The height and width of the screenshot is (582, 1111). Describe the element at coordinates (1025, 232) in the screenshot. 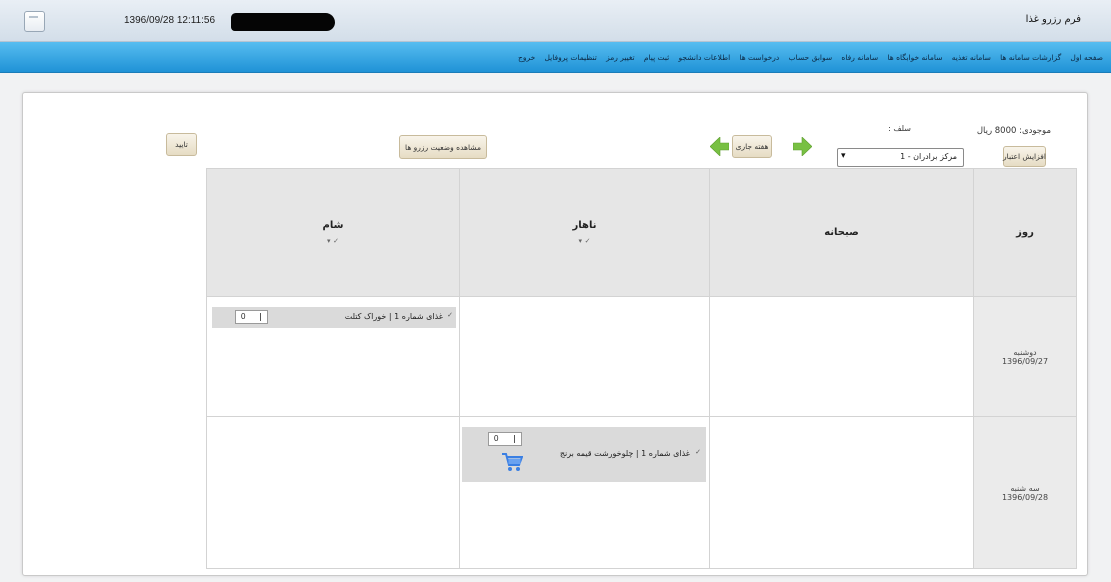

I see `header-day: روز` at that location.